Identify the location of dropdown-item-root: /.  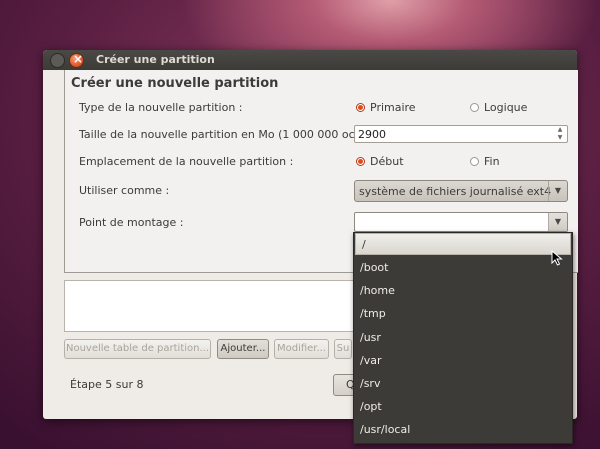
(463, 244).